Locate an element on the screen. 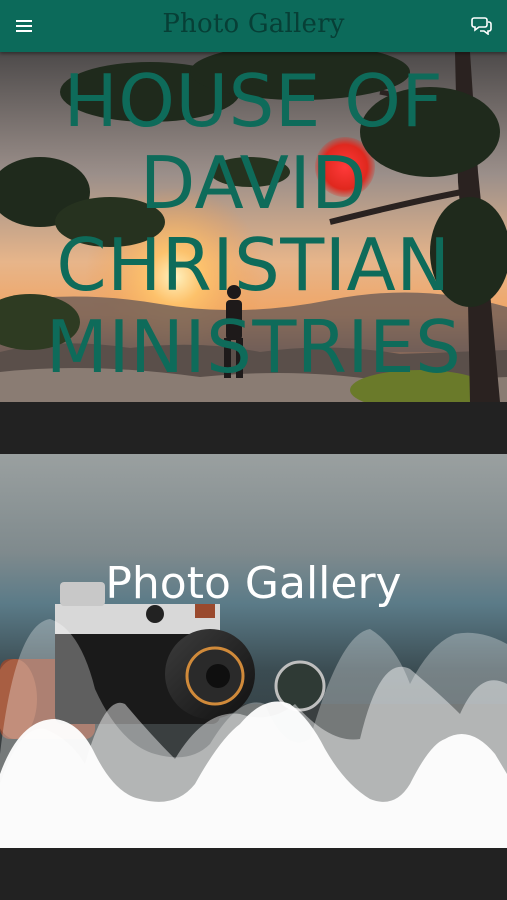 Image resolution: width=507 pixels, height=900 pixels. app-bar: Photo Gallery is located at coordinates (253, 26).